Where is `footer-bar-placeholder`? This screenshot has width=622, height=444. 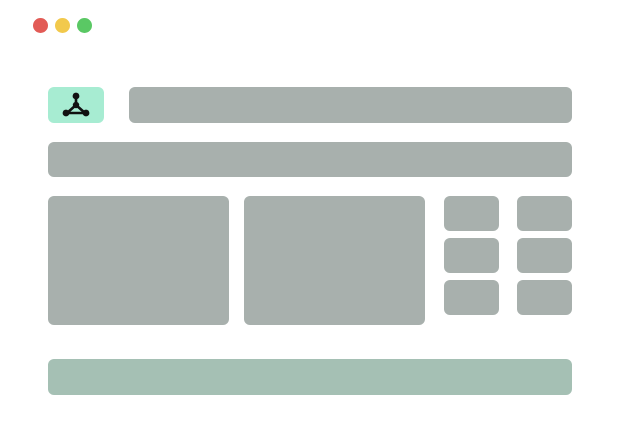 footer-bar-placeholder is located at coordinates (310, 377).